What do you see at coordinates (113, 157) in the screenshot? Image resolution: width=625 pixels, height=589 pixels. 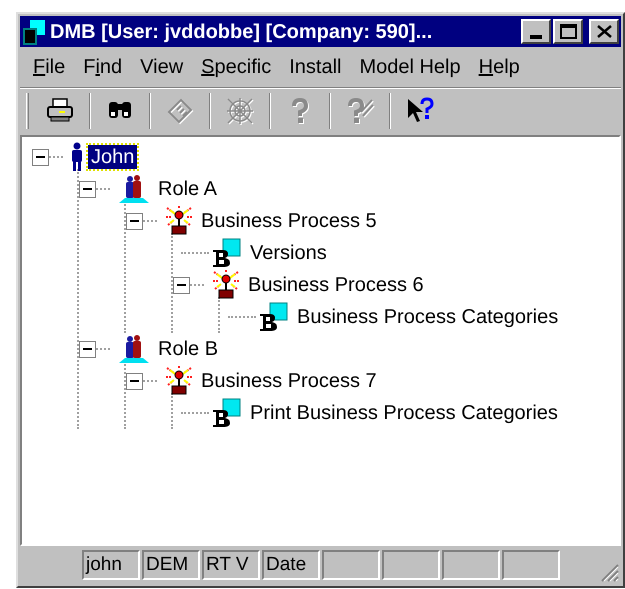 I see `tree-item: John` at bounding box center [113, 157].